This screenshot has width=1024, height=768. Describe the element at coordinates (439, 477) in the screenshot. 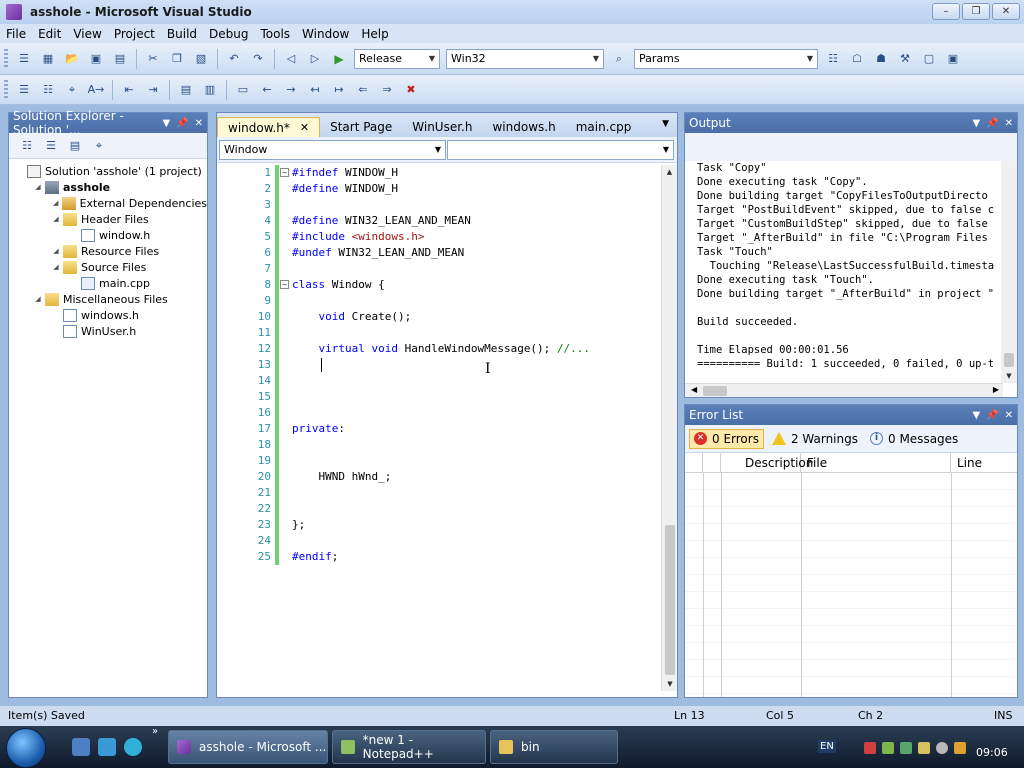

I see `code-line: 20 HWND hWnd_;` at that location.